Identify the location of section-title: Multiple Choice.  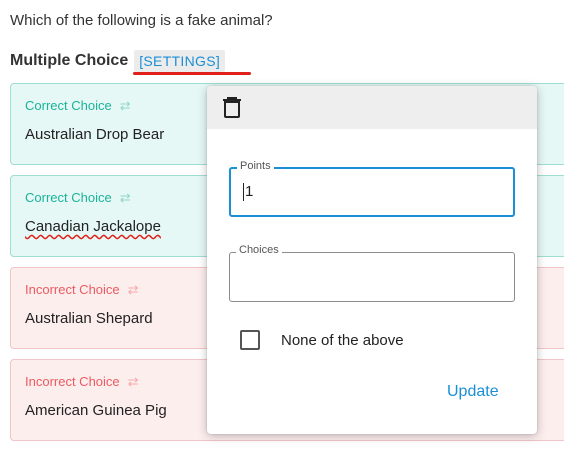
(69, 60).